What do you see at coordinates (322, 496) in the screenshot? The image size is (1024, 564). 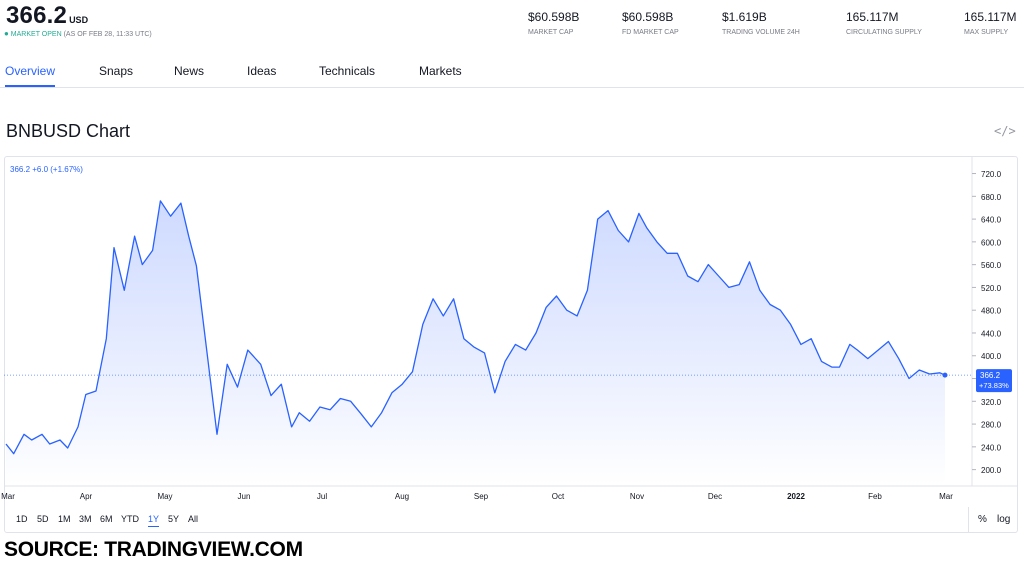 I see `x-tick-label: Jul` at bounding box center [322, 496].